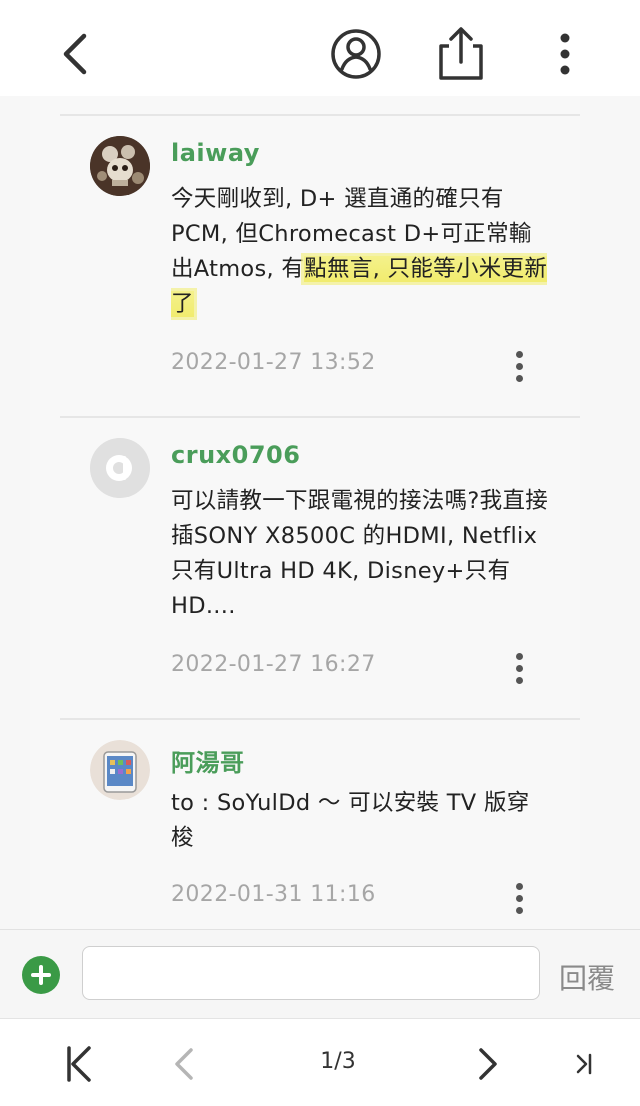 The image size is (640, 1106). I want to click on comment-username: laiway, so click(215, 153).